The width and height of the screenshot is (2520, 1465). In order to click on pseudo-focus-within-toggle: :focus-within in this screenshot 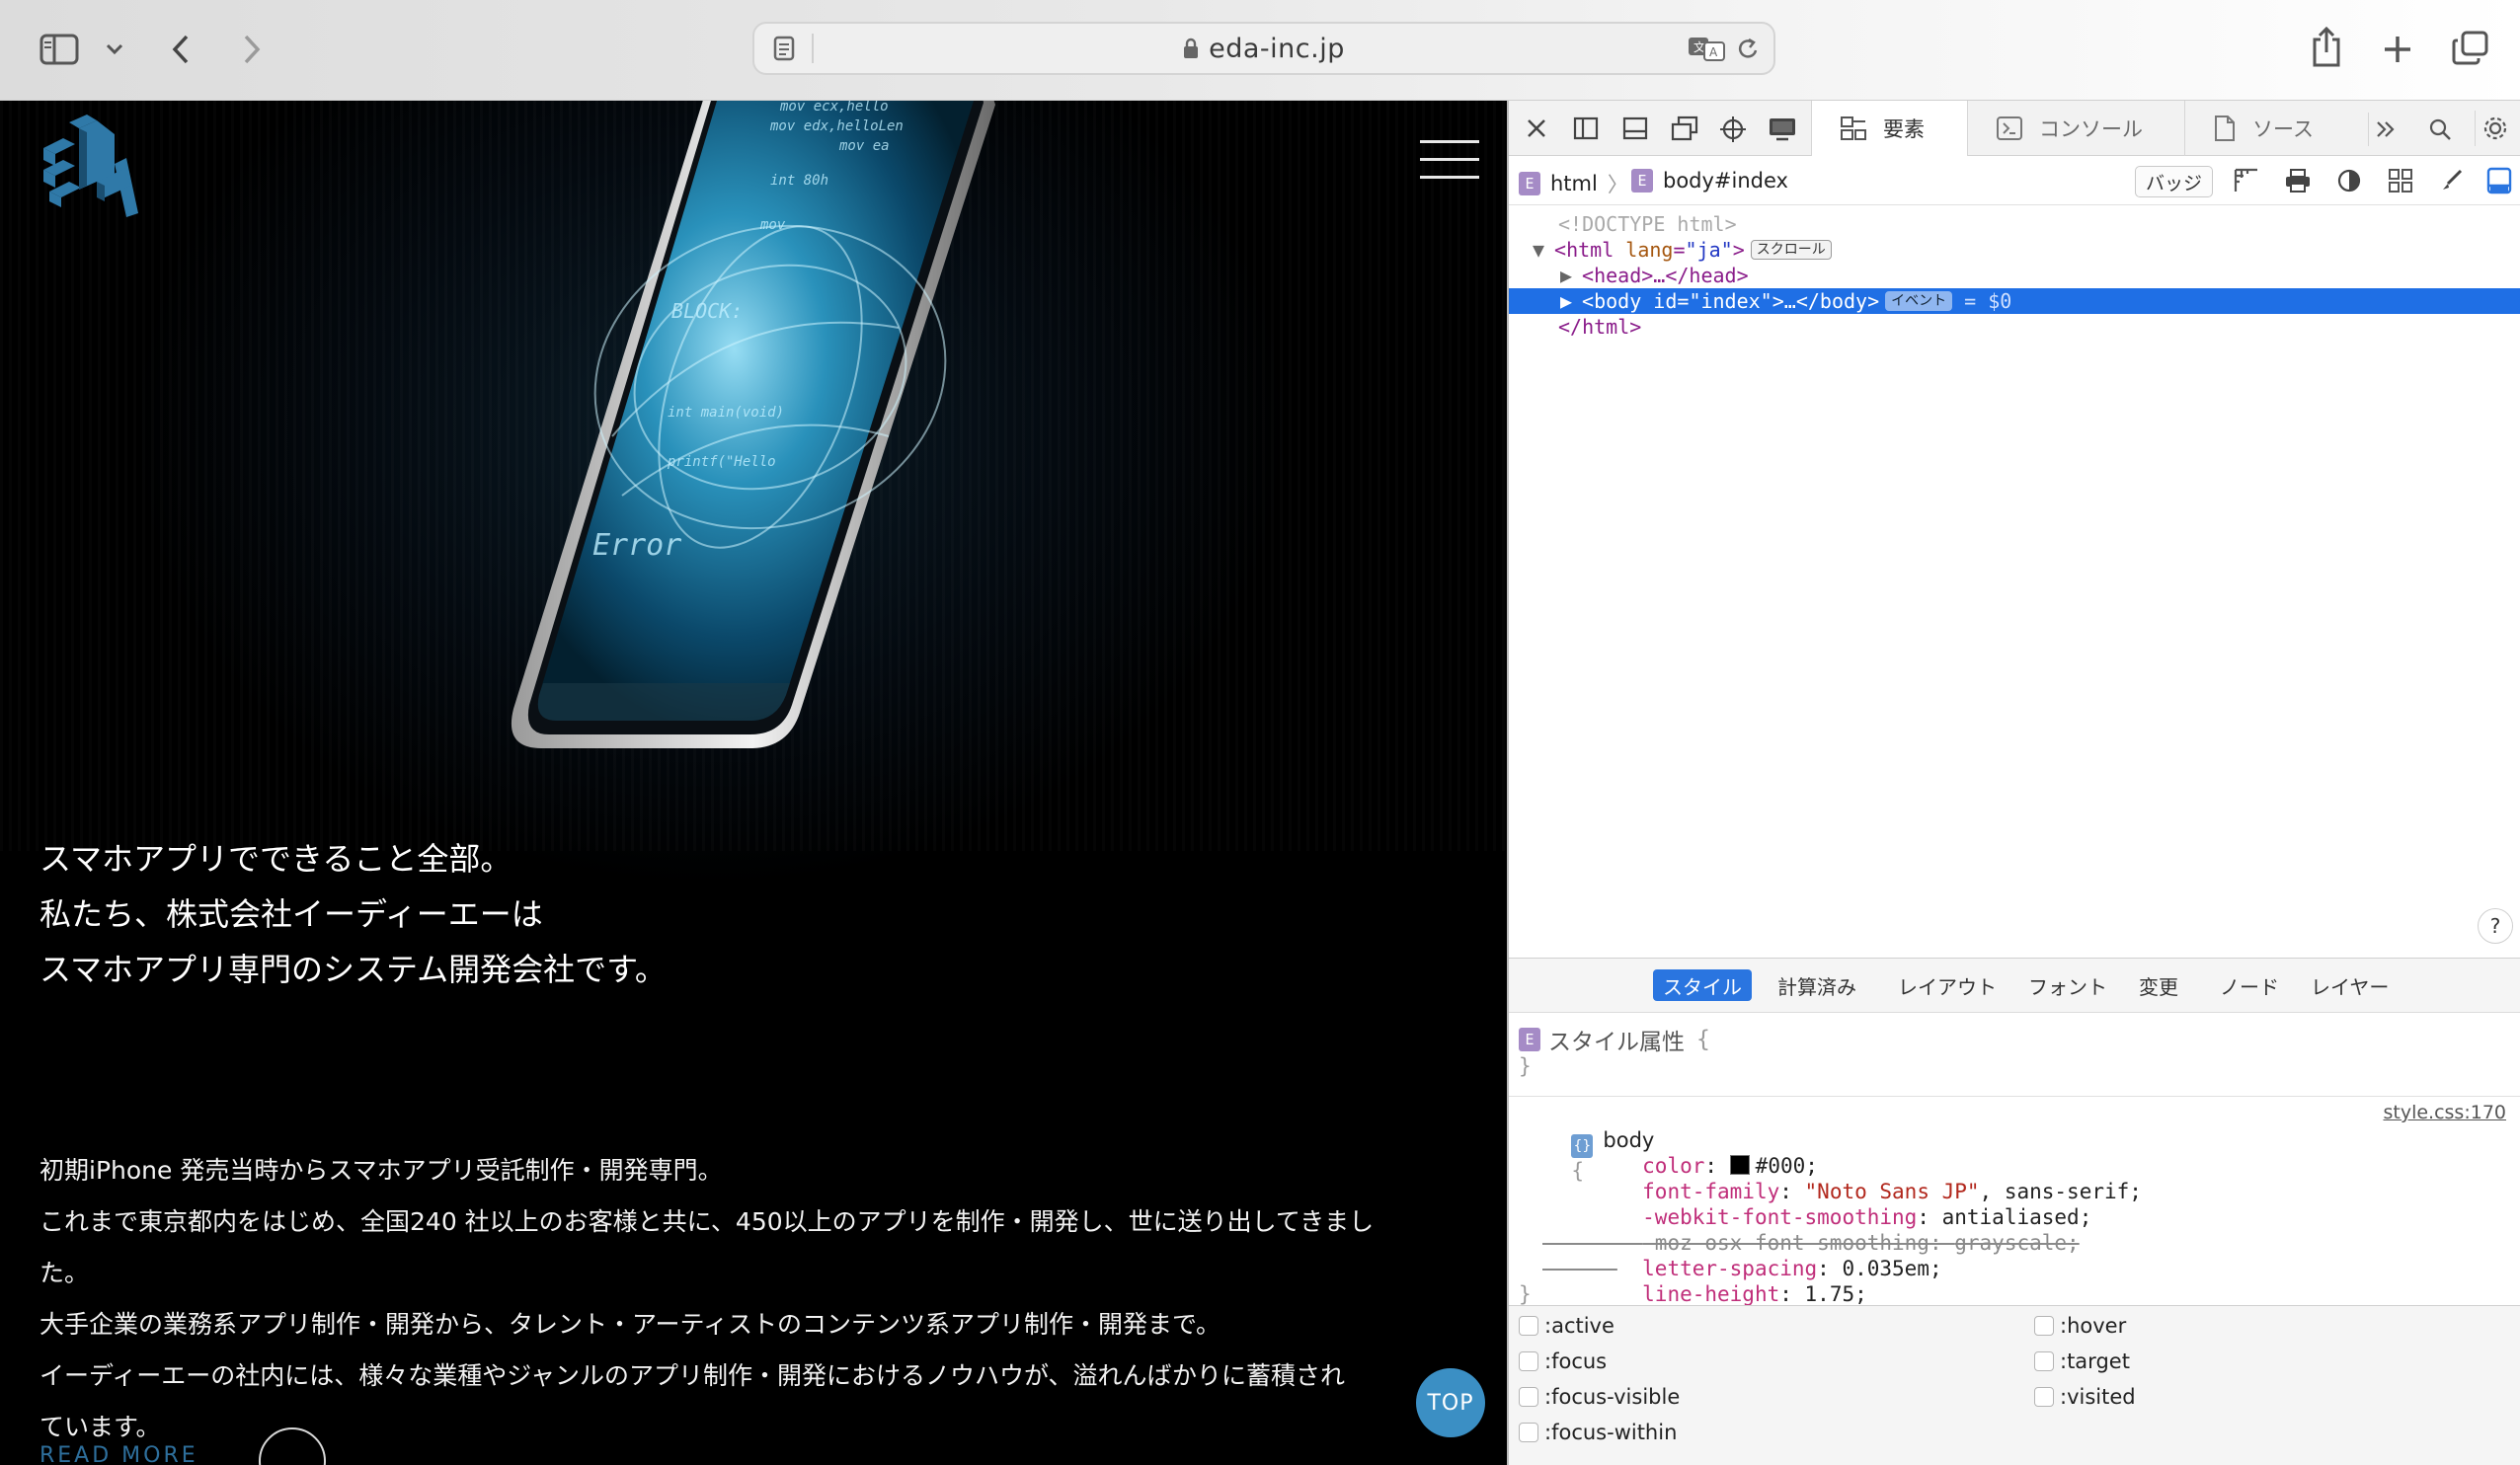, I will do `click(1598, 1432)`.